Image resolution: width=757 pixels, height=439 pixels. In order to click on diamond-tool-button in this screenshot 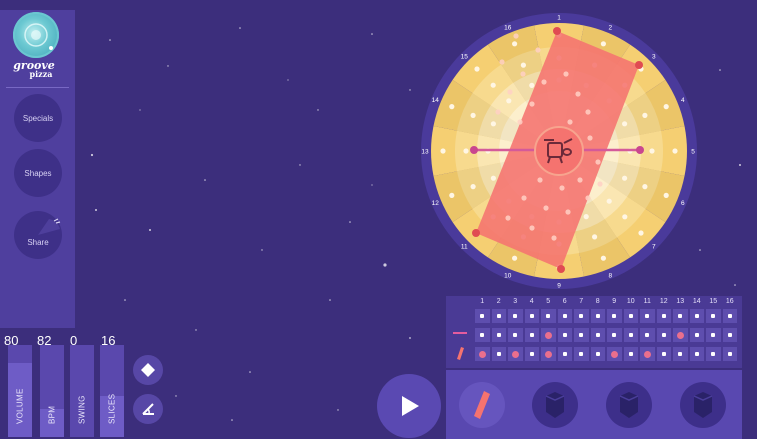, I will do `click(148, 370)`.